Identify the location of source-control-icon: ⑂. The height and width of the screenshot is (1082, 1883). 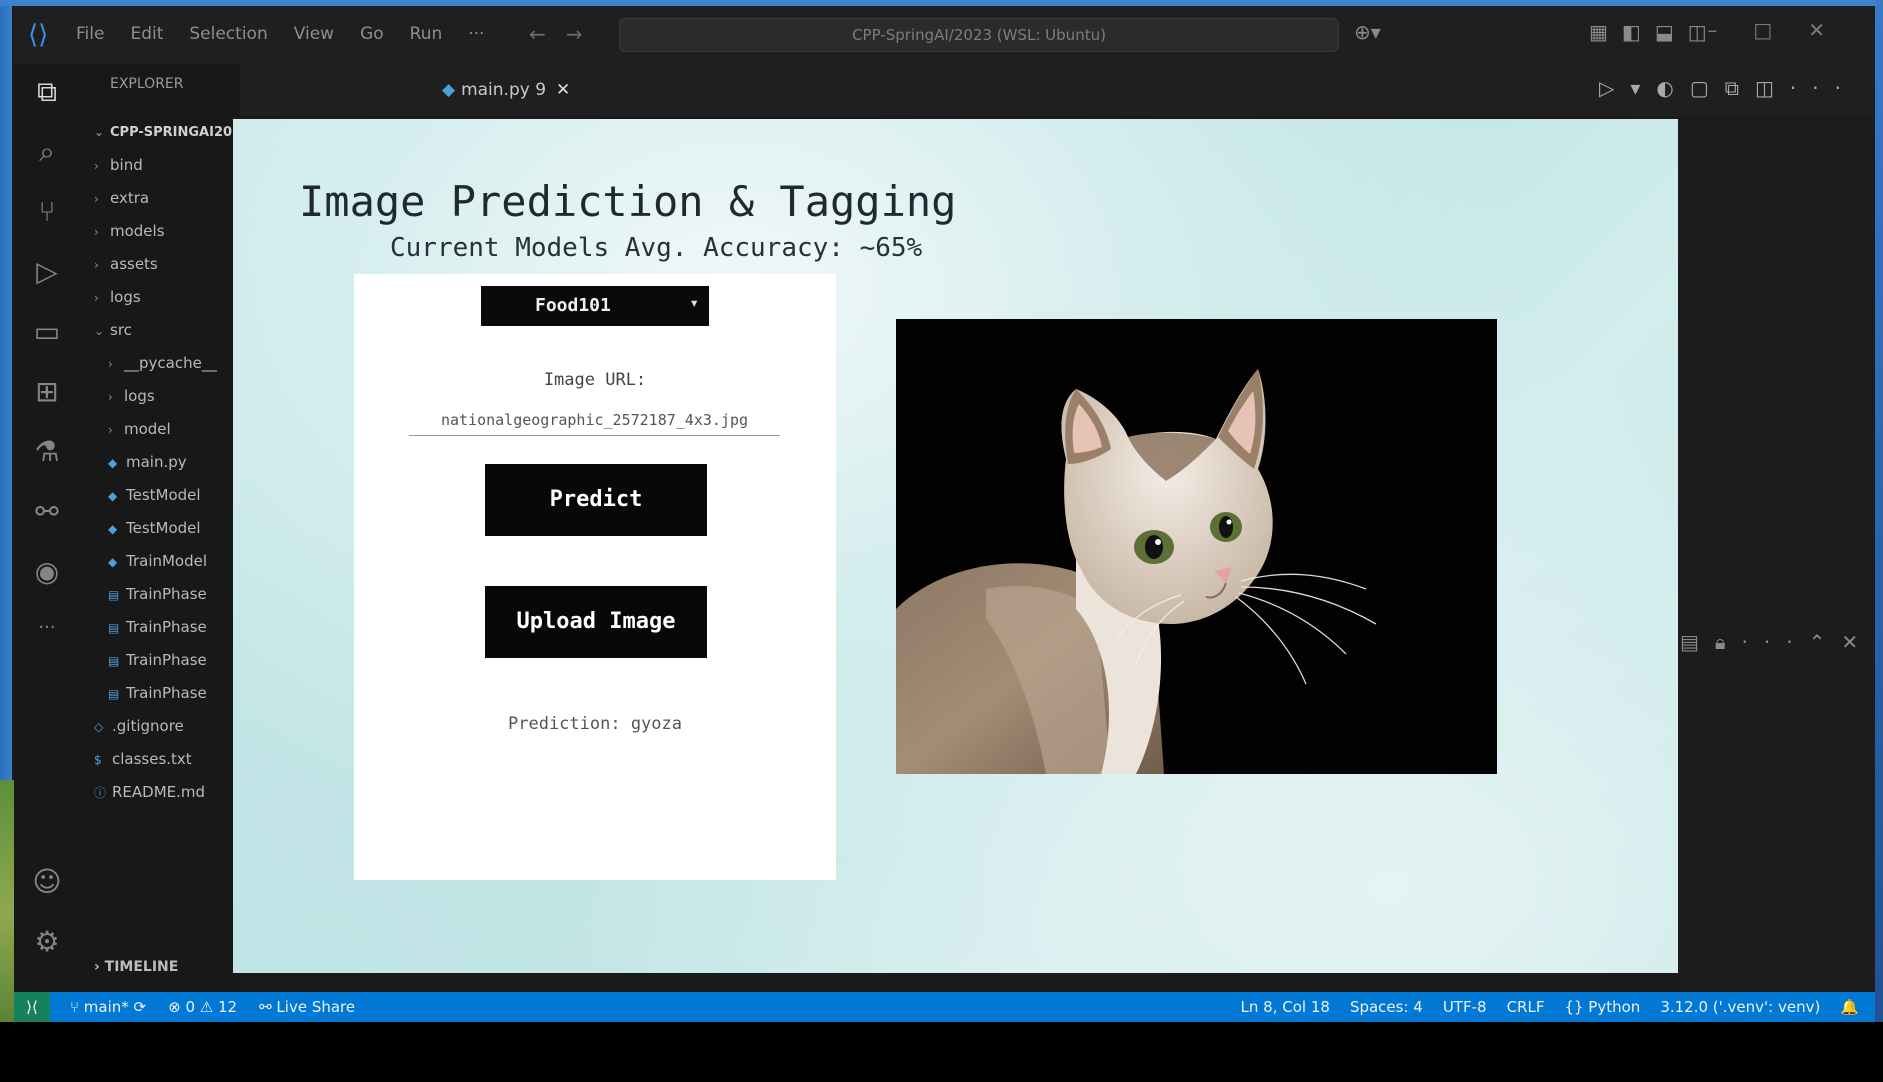
(47, 212).